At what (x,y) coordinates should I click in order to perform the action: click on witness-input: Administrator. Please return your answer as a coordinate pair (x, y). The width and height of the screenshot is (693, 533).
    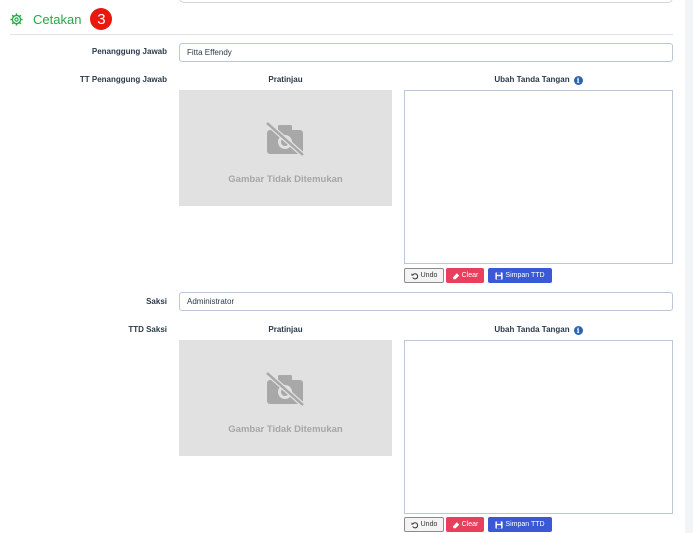
    Looking at the image, I should click on (426, 301).